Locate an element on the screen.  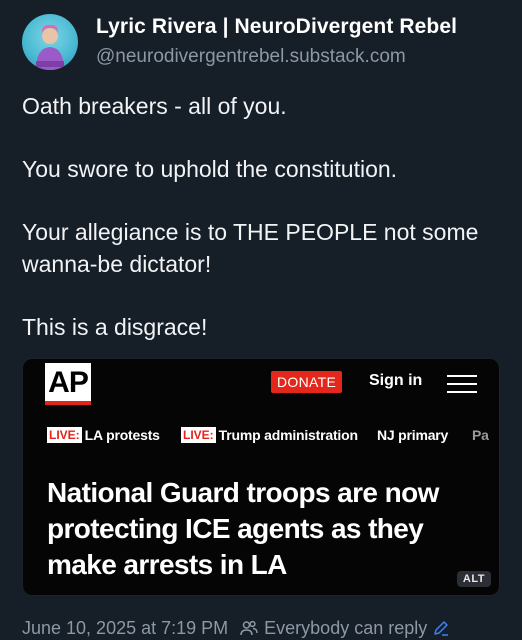
alt-text-badge: ALT is located at coordinates (473, 579).